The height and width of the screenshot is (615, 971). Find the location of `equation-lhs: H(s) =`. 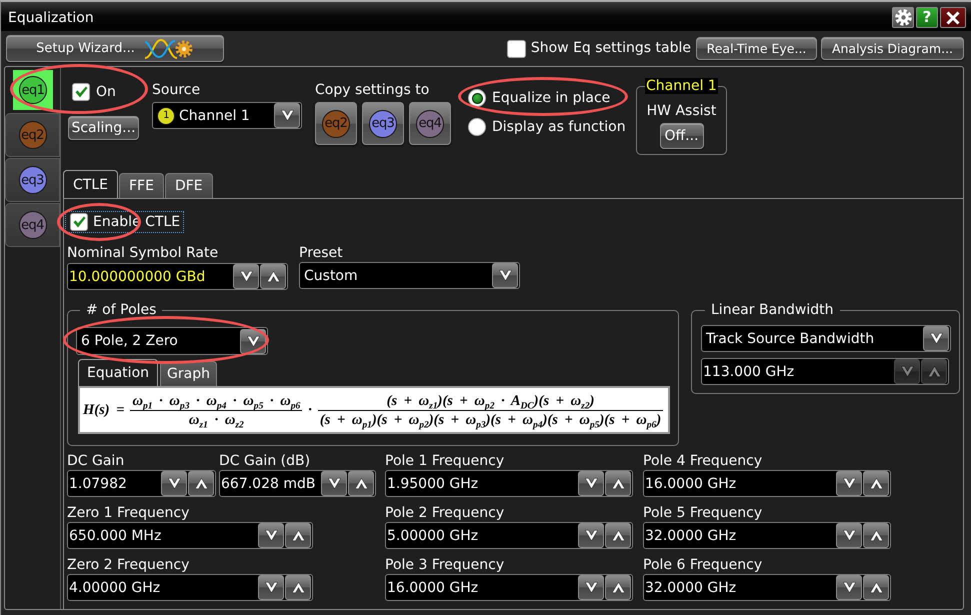

equation-lhs: H(s) = is located at coordinates (103, 410).